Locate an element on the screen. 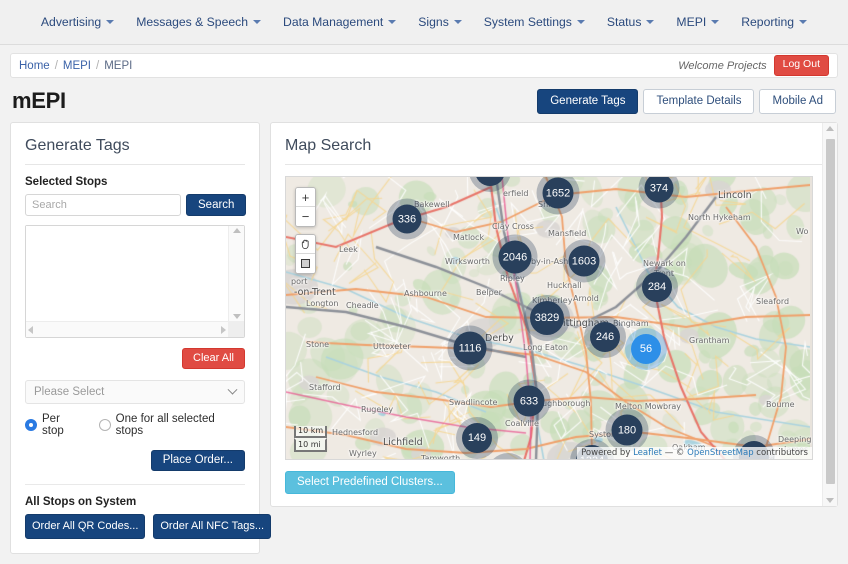 The width and height of the screenshot is (848, 564). attribution-mid: — © is located at coordinates (675, 453).